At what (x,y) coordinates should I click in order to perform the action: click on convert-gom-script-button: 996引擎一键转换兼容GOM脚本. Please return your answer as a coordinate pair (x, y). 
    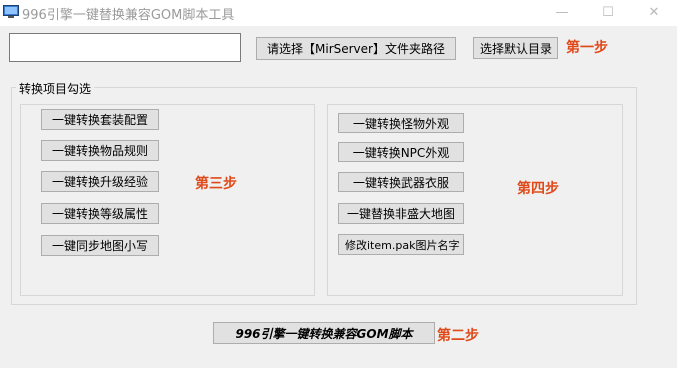
    Looking at the image, I should click on (324, 333).